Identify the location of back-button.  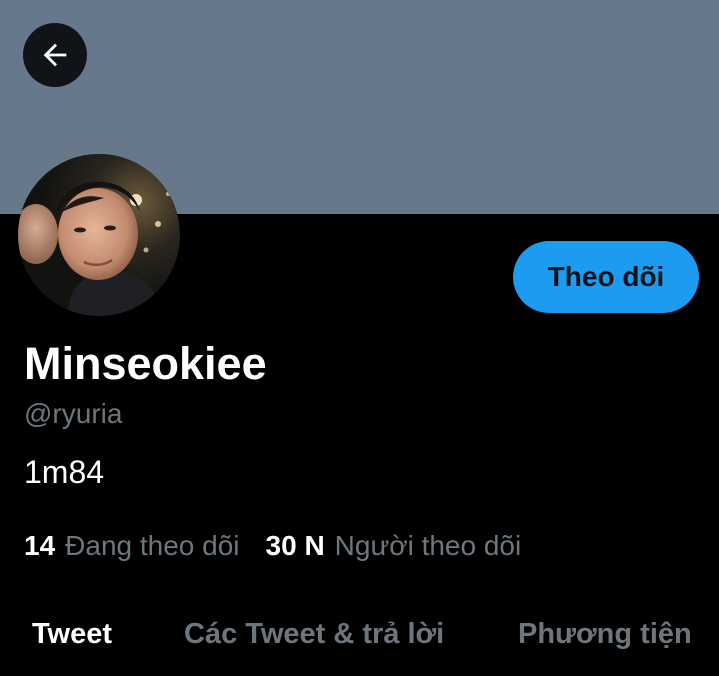
(55, 55).